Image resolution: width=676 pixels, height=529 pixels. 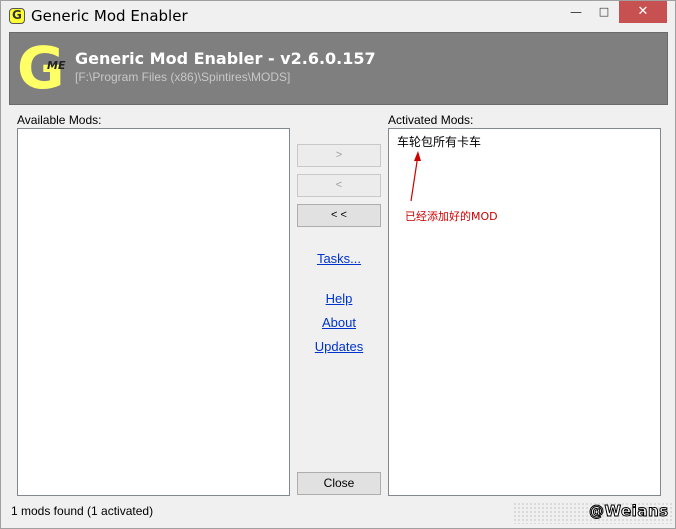 I want to click on status-bar: 1 mods found (1 activated) @Weians, so click(x=338, y=513).